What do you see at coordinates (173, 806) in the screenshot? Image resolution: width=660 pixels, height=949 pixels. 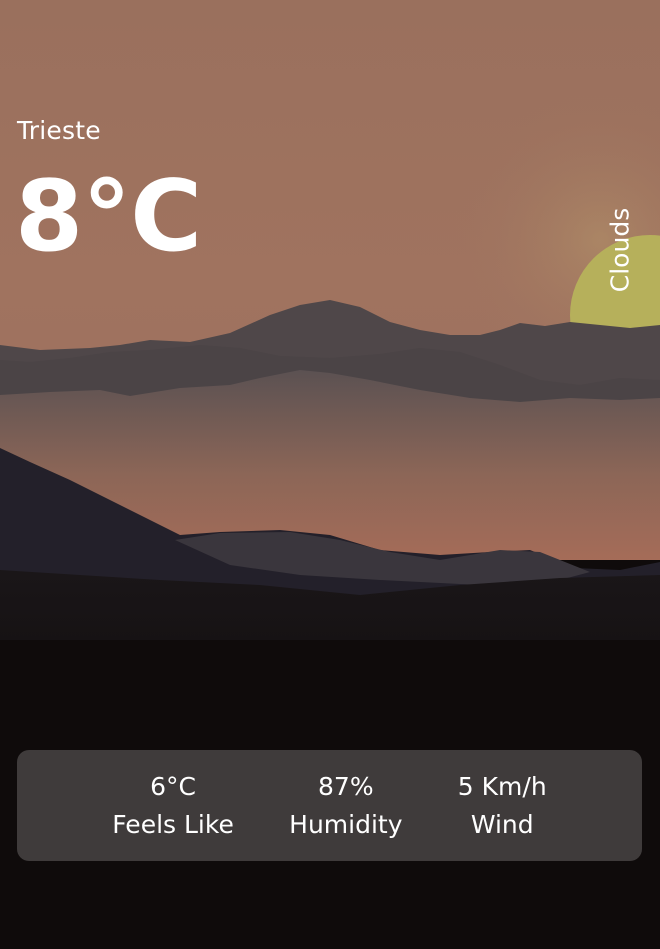 I see `feels-like-stat: 6°C Feels Like` at bounding box center [173, 806].